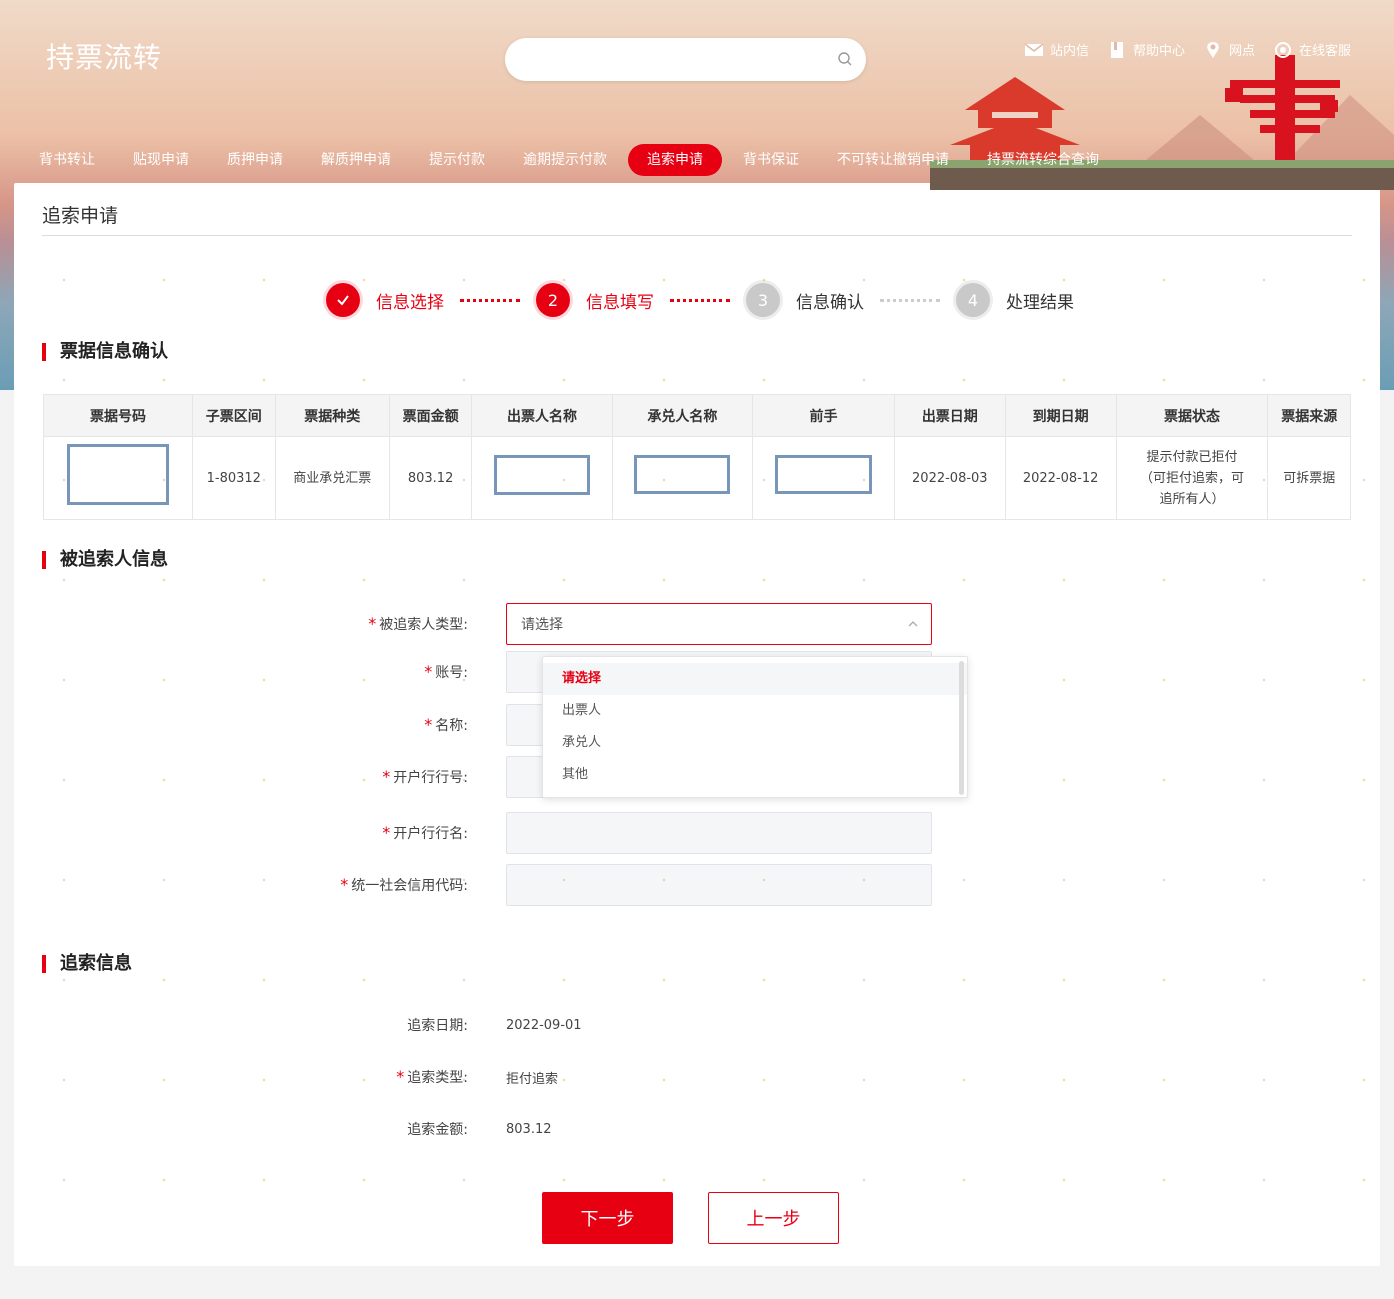 This screenshot has width=1394, height=1299. What do you see at coordinates (607, 1218) in the screenshot?
I see `next-step-button: 下一步` at bounding box center [607, 1218].